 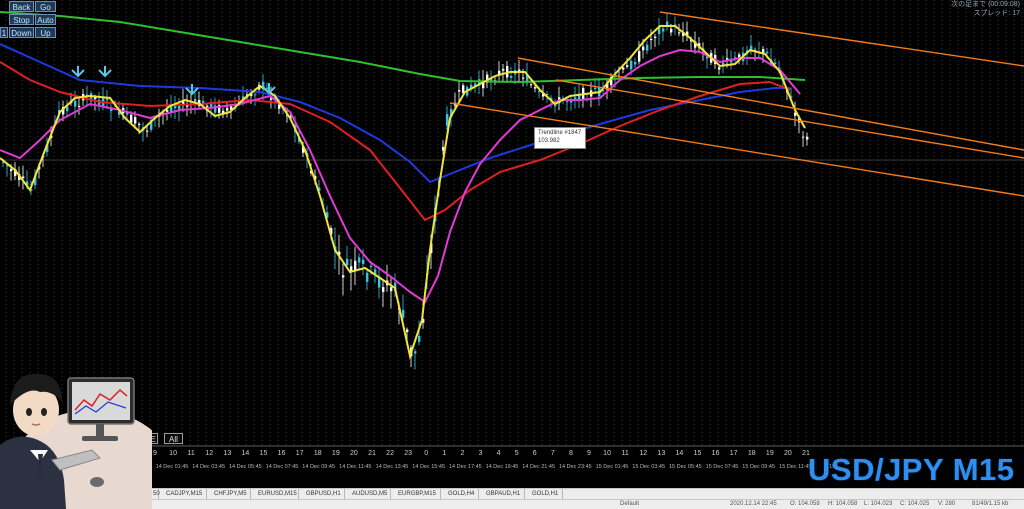 What do you see at coordinates (45, 19) in the screenshot?
I see `auto-button: Auto` at bounding box center [45, 19].